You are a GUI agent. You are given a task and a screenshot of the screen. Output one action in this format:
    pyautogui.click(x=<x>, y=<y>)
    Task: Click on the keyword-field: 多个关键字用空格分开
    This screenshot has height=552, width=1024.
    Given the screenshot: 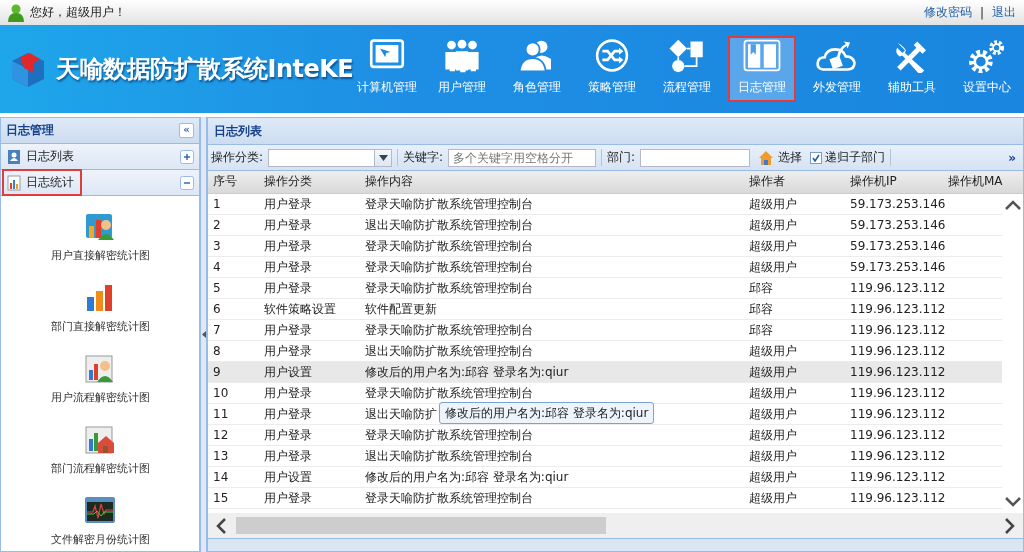 What is the action you would take?
    pyautogui.click(x=522, y=157)
    